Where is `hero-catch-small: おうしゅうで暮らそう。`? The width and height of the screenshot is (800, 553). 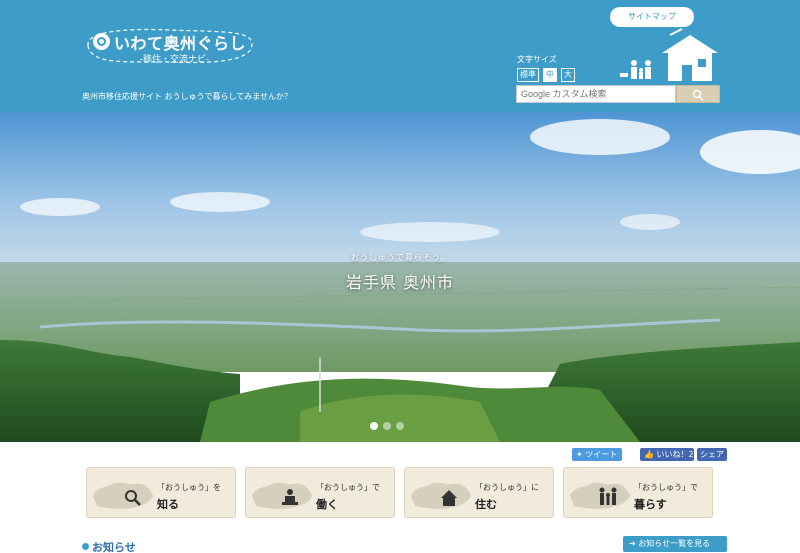
hero-catch-small: おうしゅうで暮らそう。 is located at coordinates (400, 257).